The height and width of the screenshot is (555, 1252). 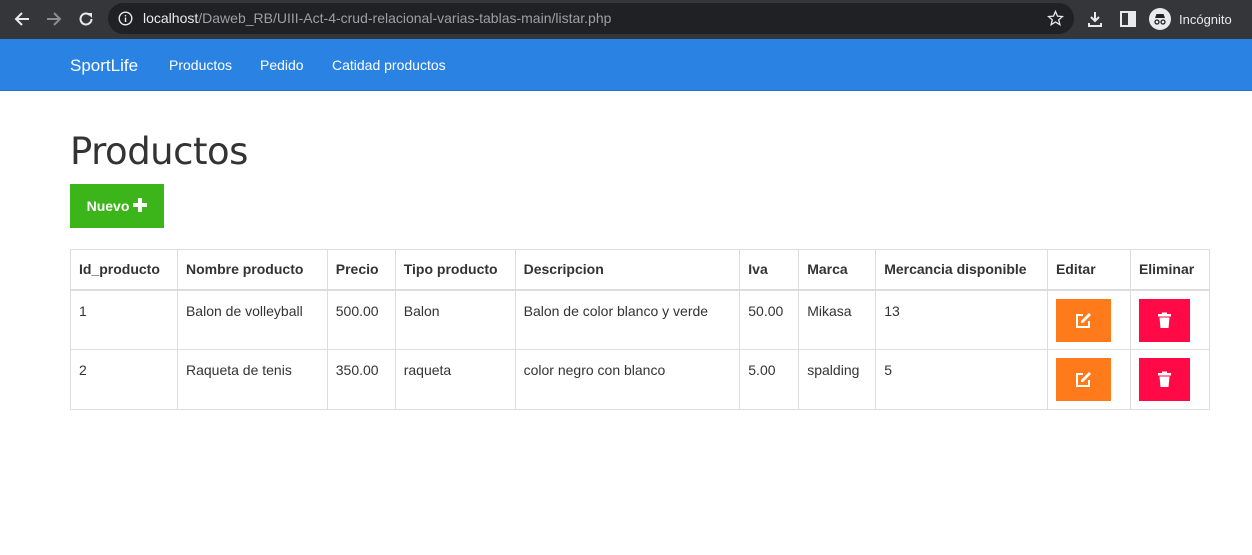 What do you see at coordinates (455, 319) in the screenshot?
I see `cell-tipo: Balon` at bounding box center [455, 319].